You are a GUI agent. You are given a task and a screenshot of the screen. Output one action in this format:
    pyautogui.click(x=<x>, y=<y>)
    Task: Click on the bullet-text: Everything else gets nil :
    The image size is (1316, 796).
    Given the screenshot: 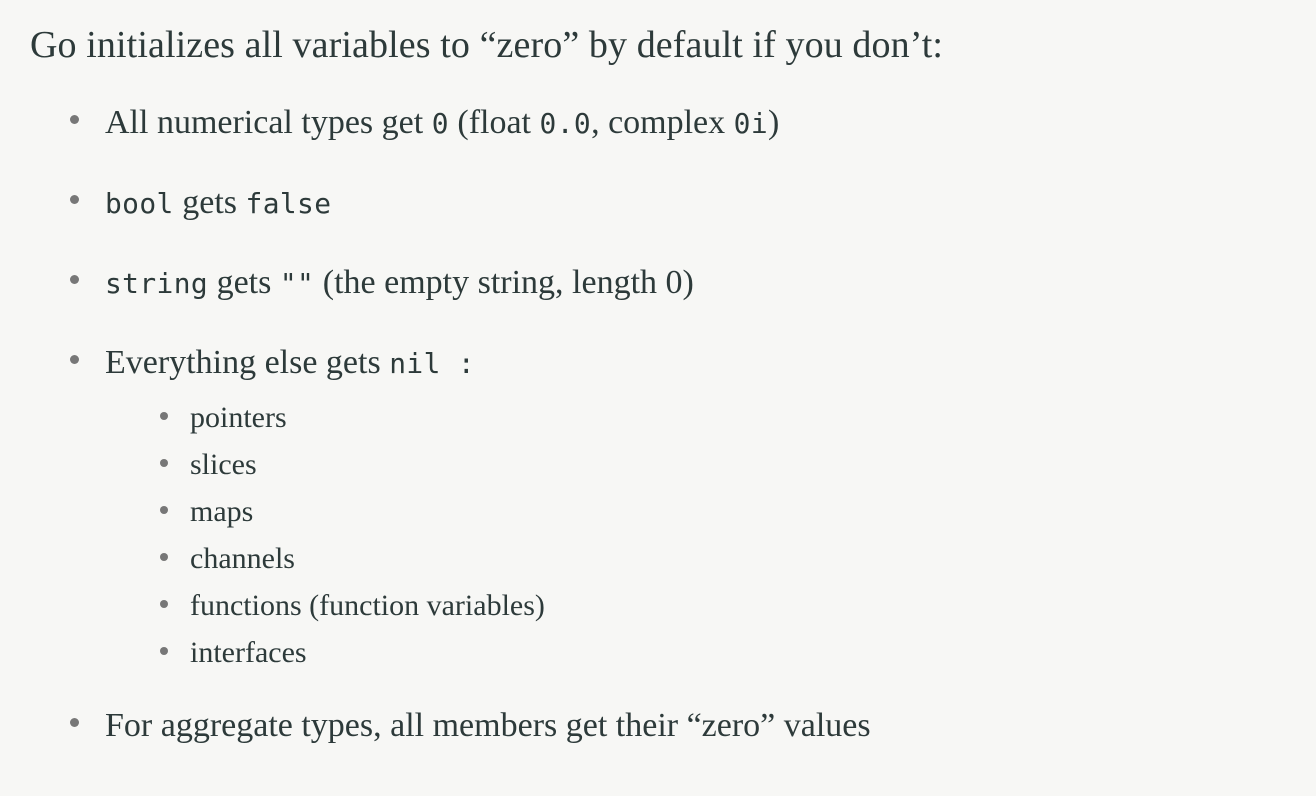 What is the action you would take?
    pyautogui.click(x=290, y=363)
    